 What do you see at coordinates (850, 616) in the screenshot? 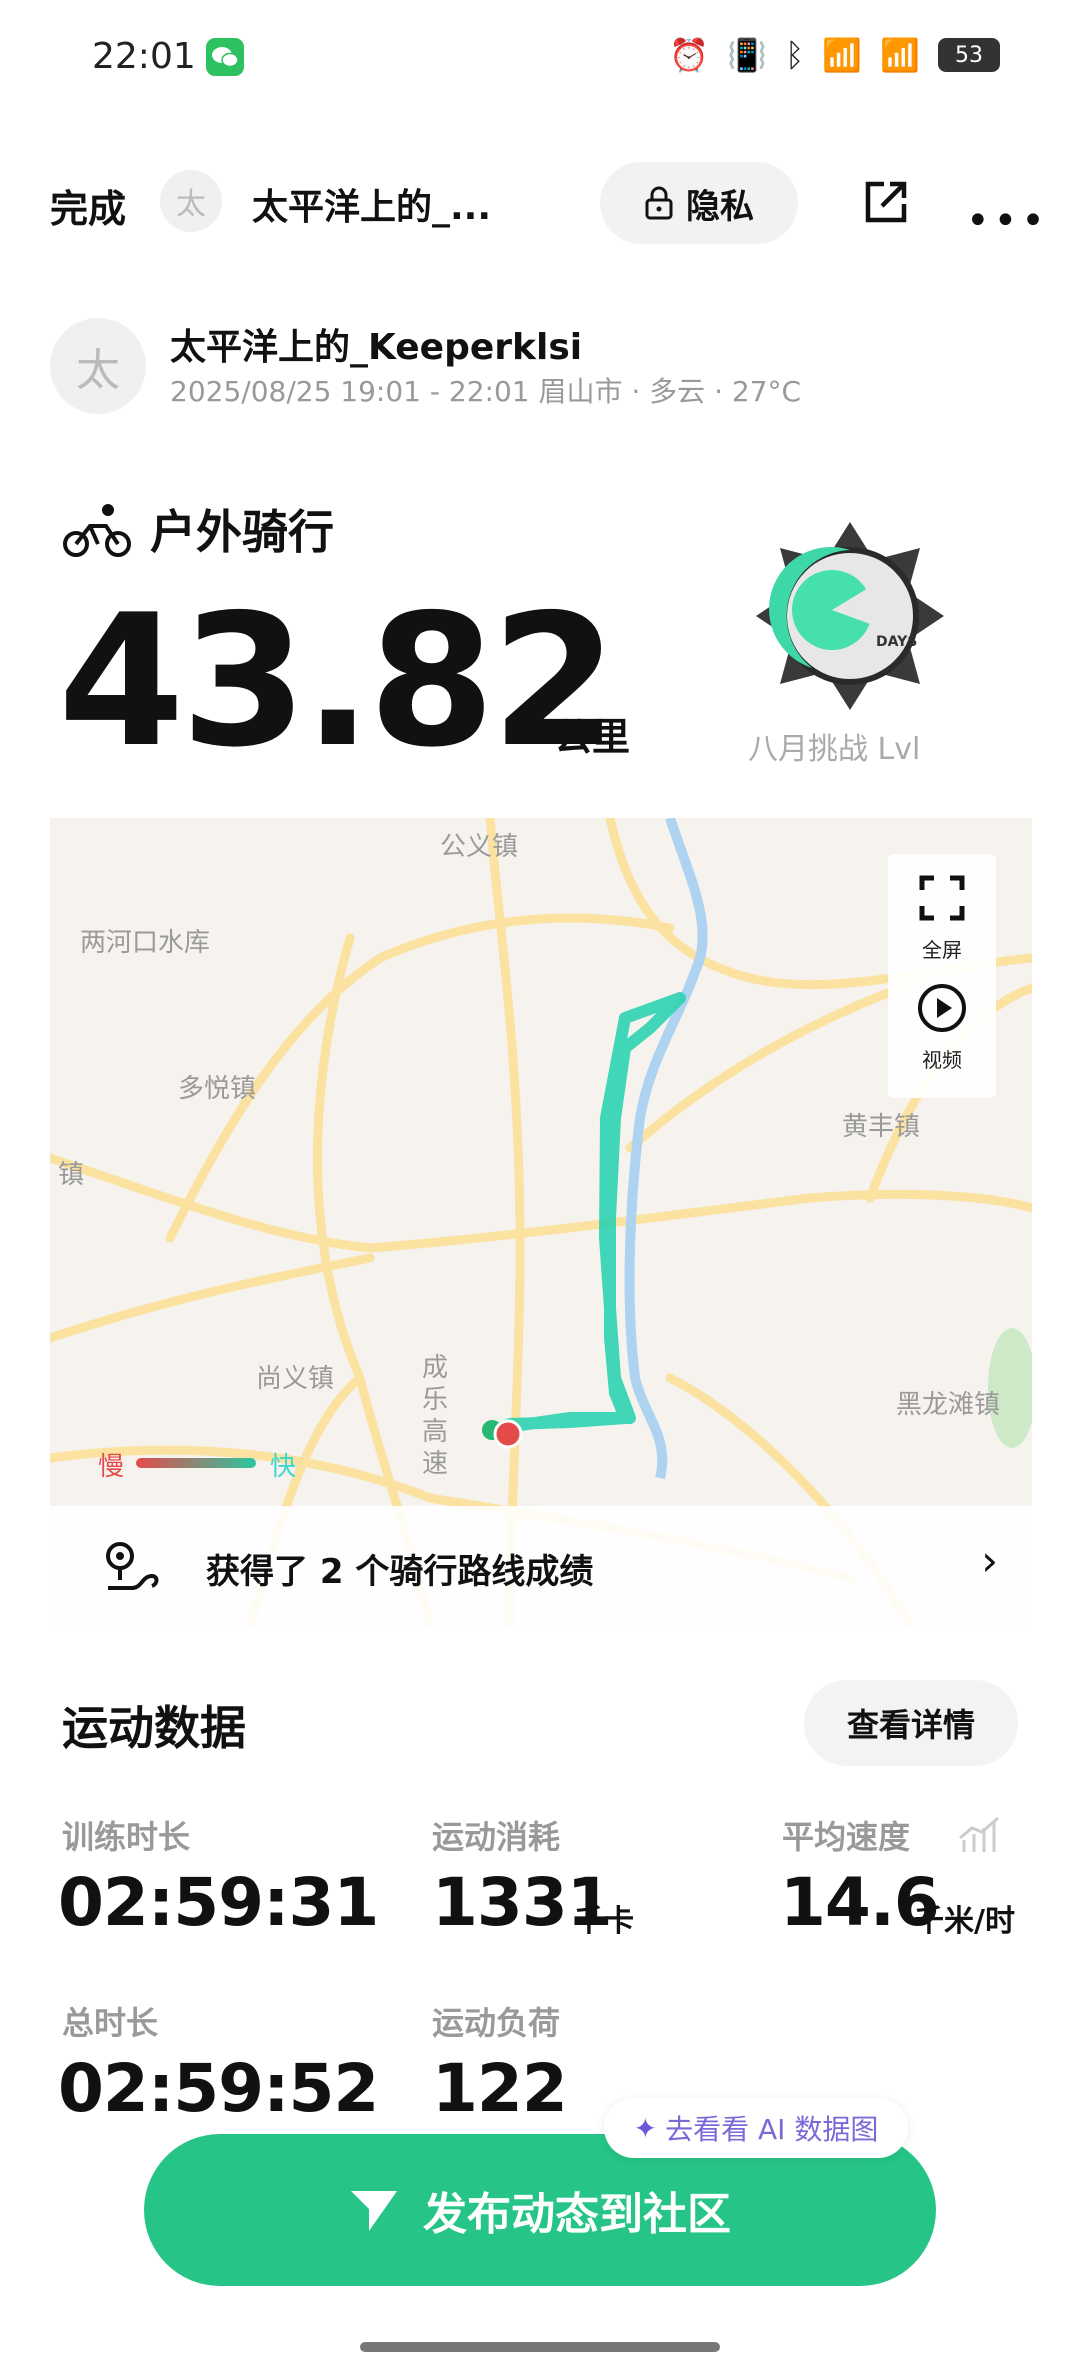
I see `challenge-badge: DAYS` at bounding box center [850, 616].